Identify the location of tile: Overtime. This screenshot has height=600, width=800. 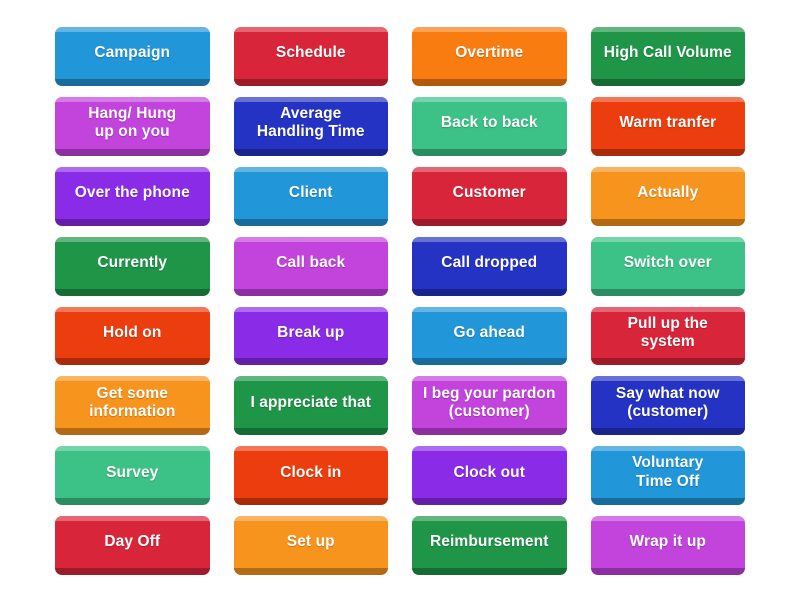
(489, 56).